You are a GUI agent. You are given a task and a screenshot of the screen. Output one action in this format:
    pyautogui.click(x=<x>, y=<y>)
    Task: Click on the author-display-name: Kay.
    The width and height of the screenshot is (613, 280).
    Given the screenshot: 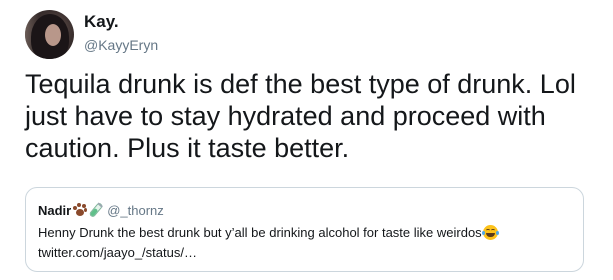 What is the action you would take?
    pyautogui.click(x=101, y=22)
    